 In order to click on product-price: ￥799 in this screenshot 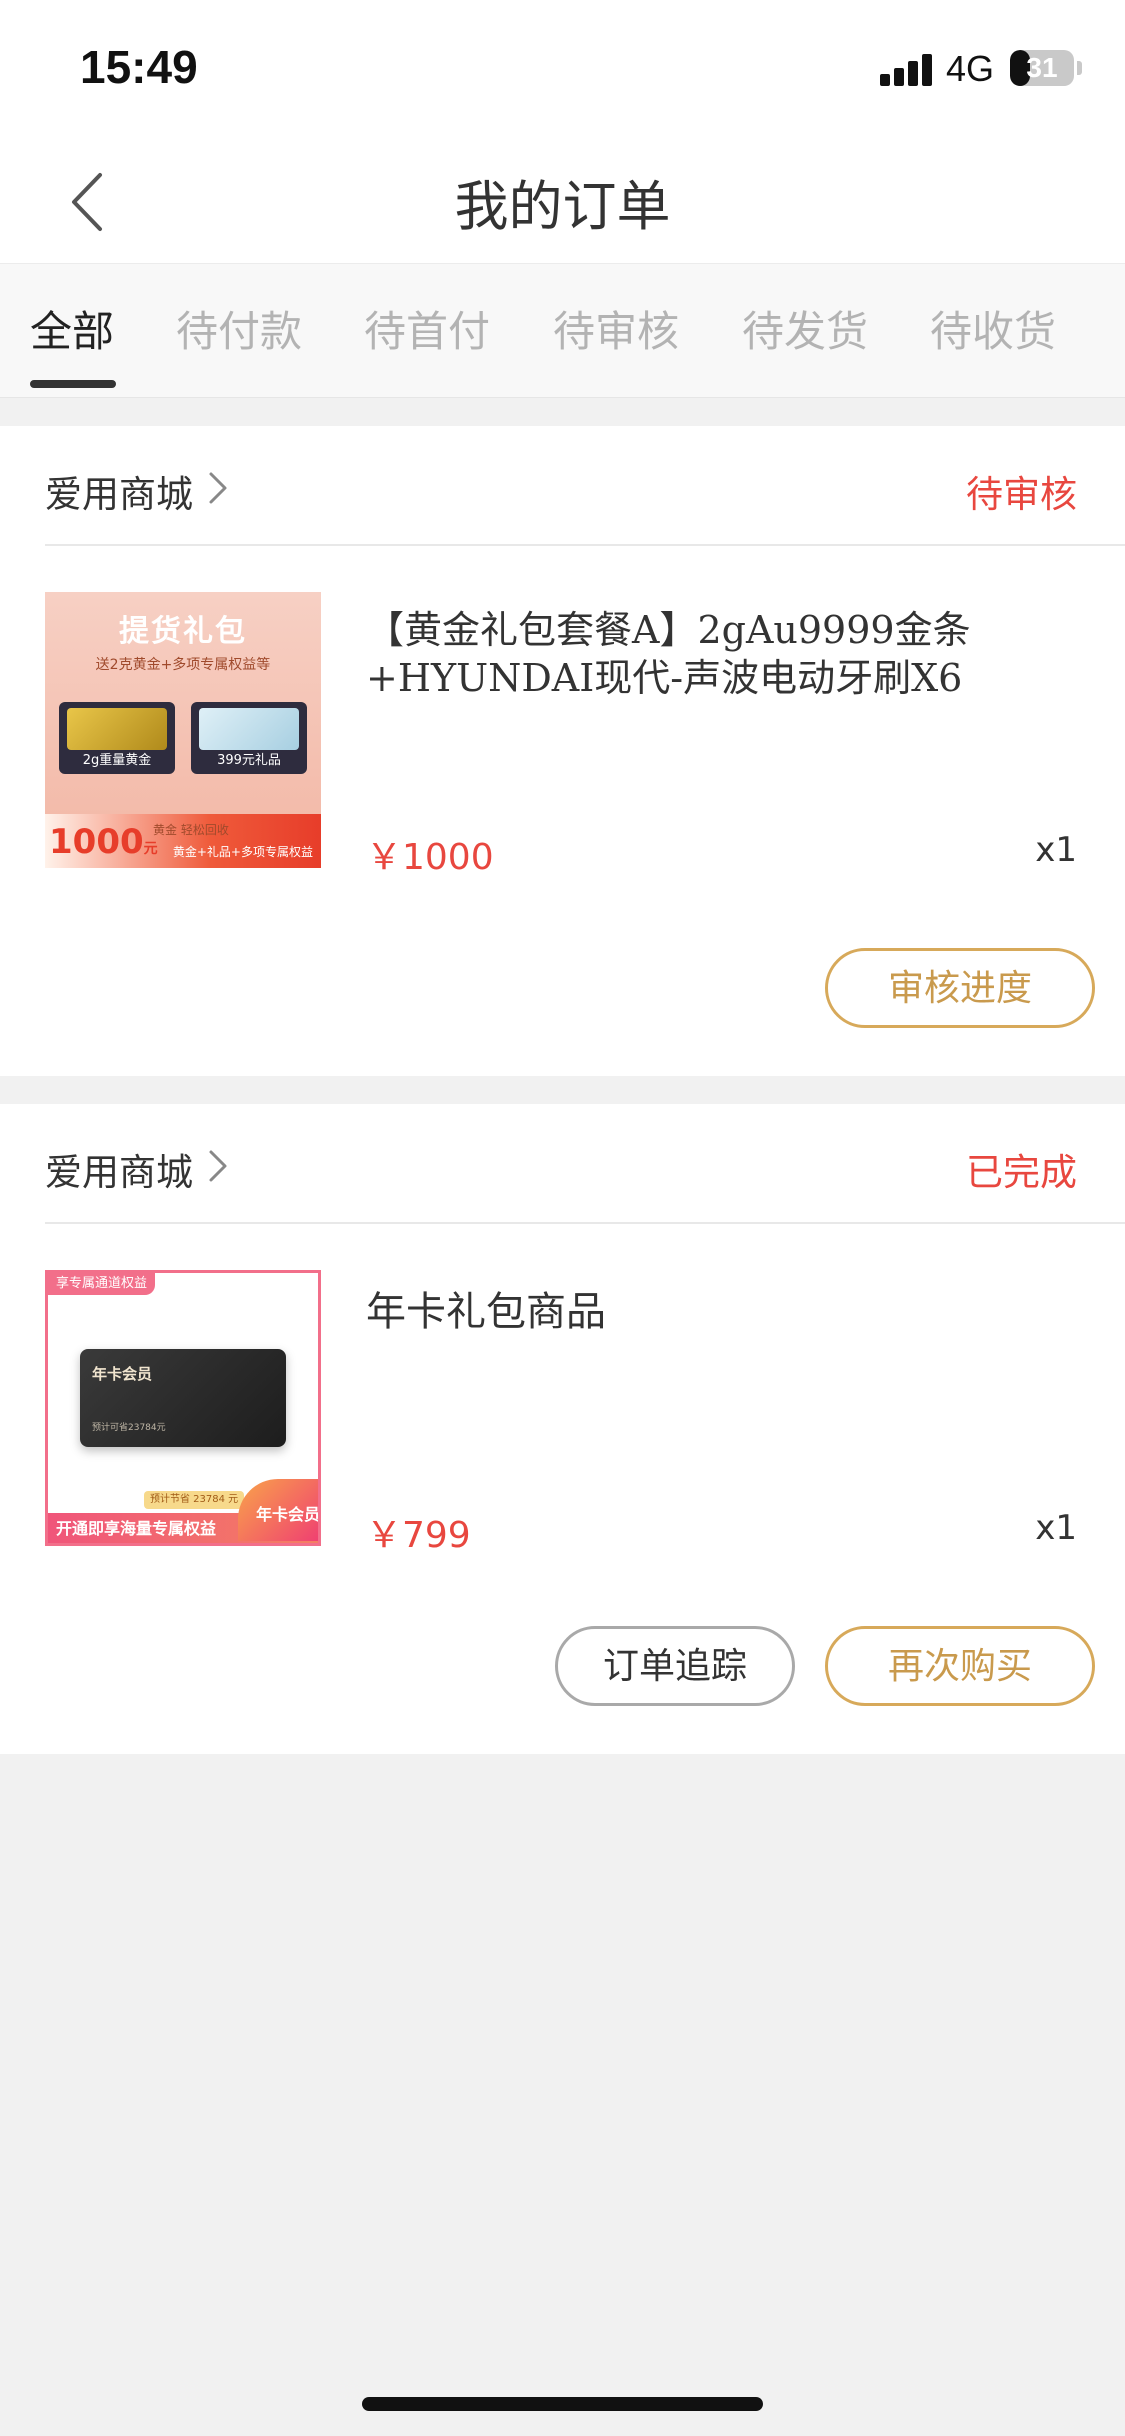, I will do `click(418, 1535)`.